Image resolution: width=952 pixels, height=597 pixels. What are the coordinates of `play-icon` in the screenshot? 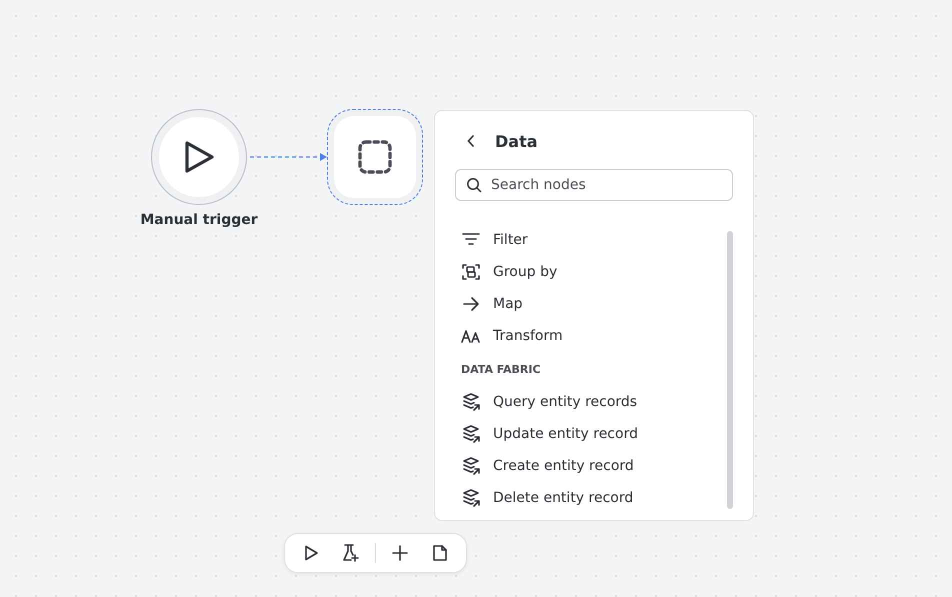 It's located at (311, 553).